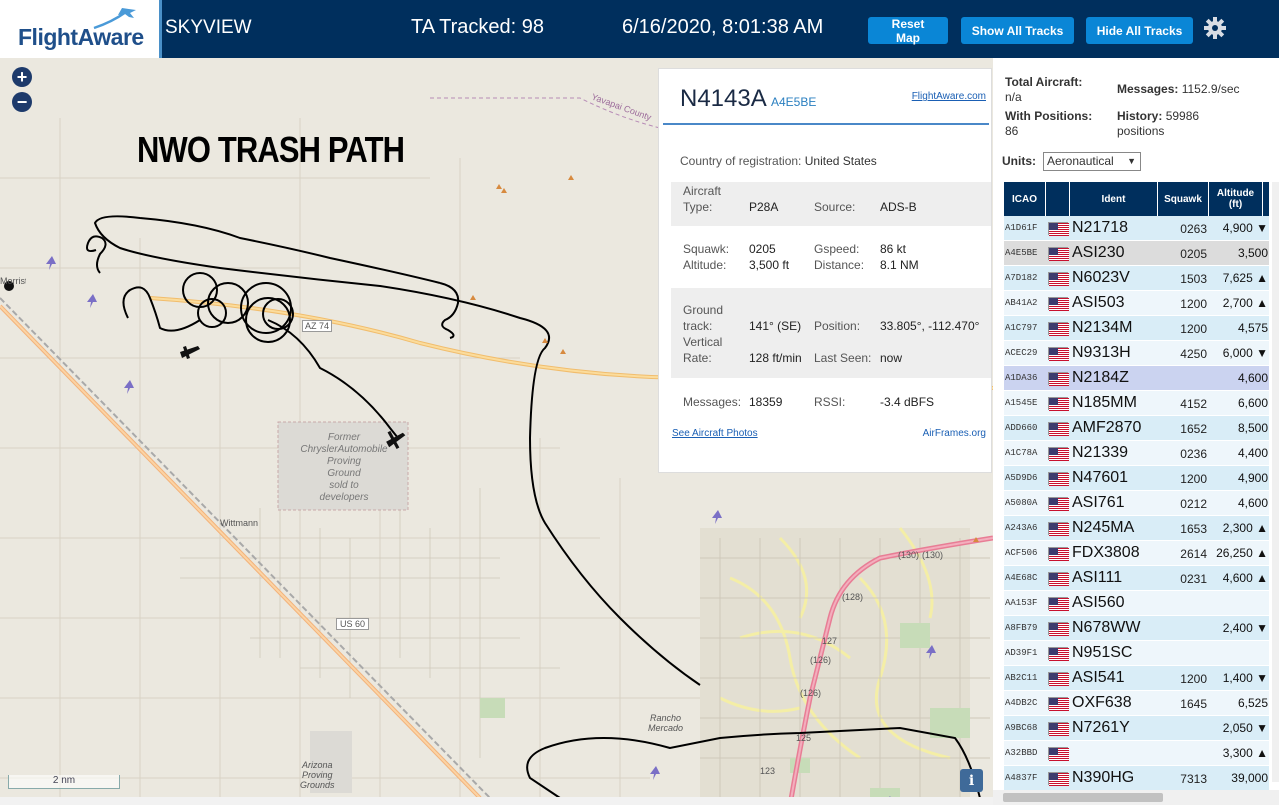 This screenshot has height=805, width=1279. What do you see at coordinates (703, 342) in the screenshot?
I see `vrate-label-1: Vertical` at bounding box center [703, 342].